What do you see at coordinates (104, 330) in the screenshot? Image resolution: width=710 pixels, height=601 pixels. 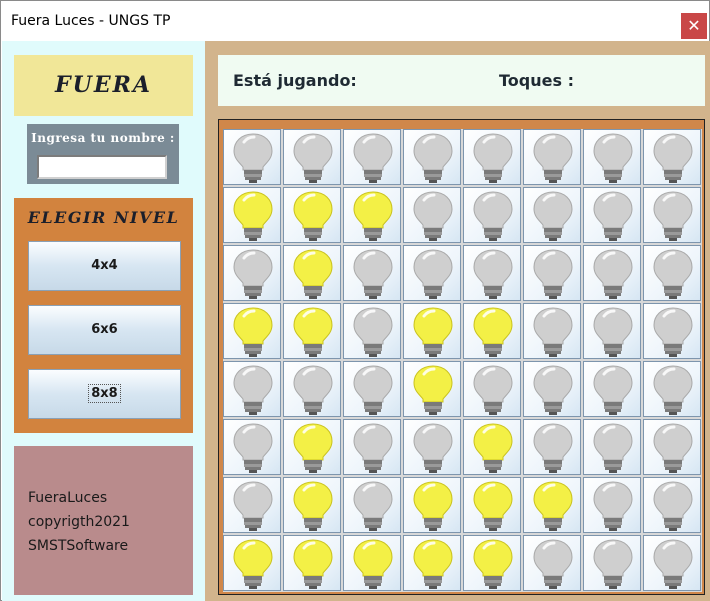 I see `level-6x6-button: 6x6` at bounding box center [104, 330].